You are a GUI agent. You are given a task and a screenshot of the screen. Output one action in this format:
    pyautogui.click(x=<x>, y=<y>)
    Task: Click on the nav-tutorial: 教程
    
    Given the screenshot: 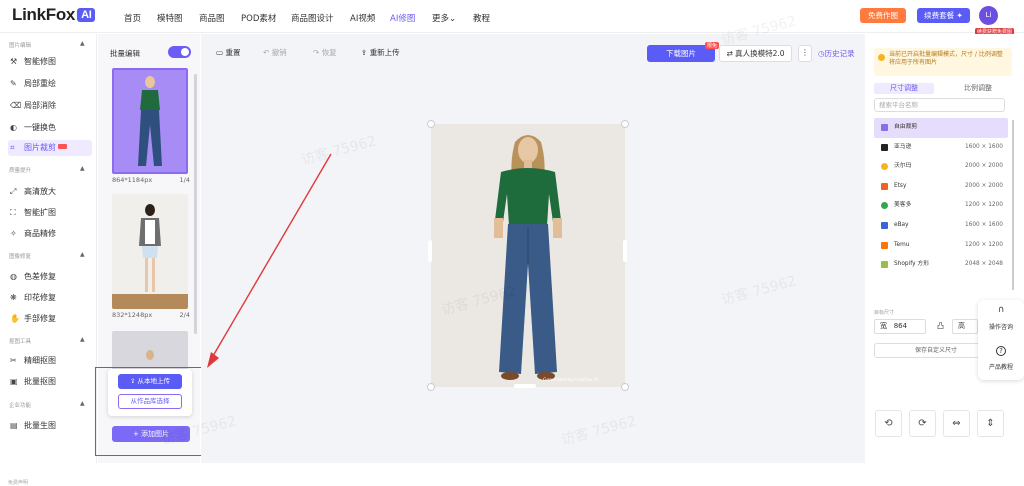 What is the action you would take?
    pyautogui.click(x=481, y=18)
    